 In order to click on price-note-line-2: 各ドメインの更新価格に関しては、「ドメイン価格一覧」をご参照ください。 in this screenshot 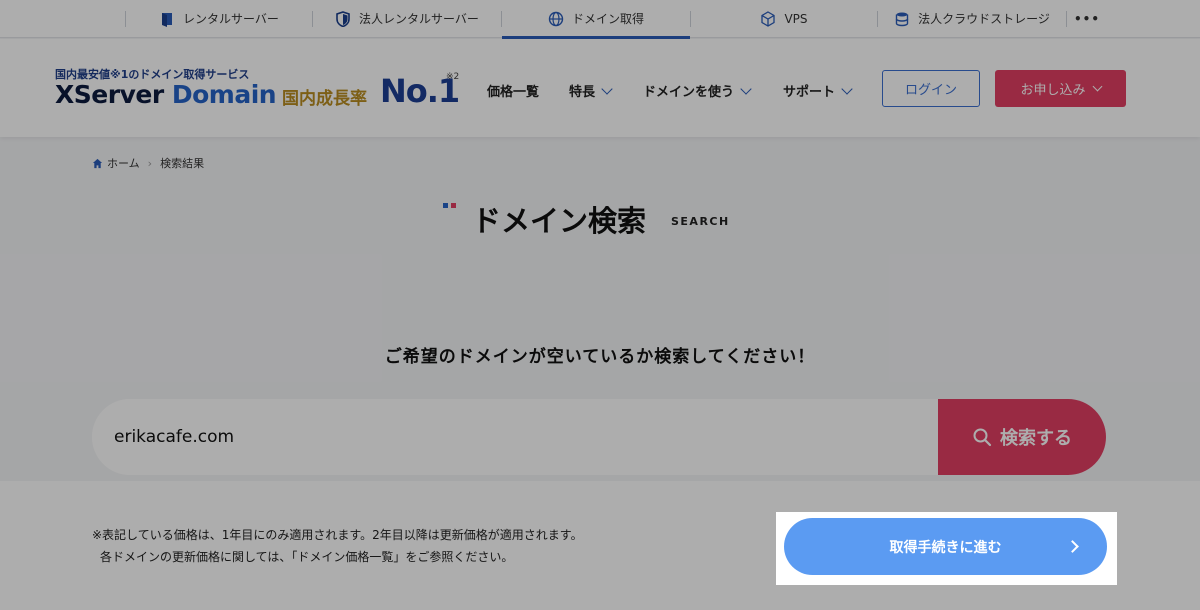, I will do `click(307, 557)`.